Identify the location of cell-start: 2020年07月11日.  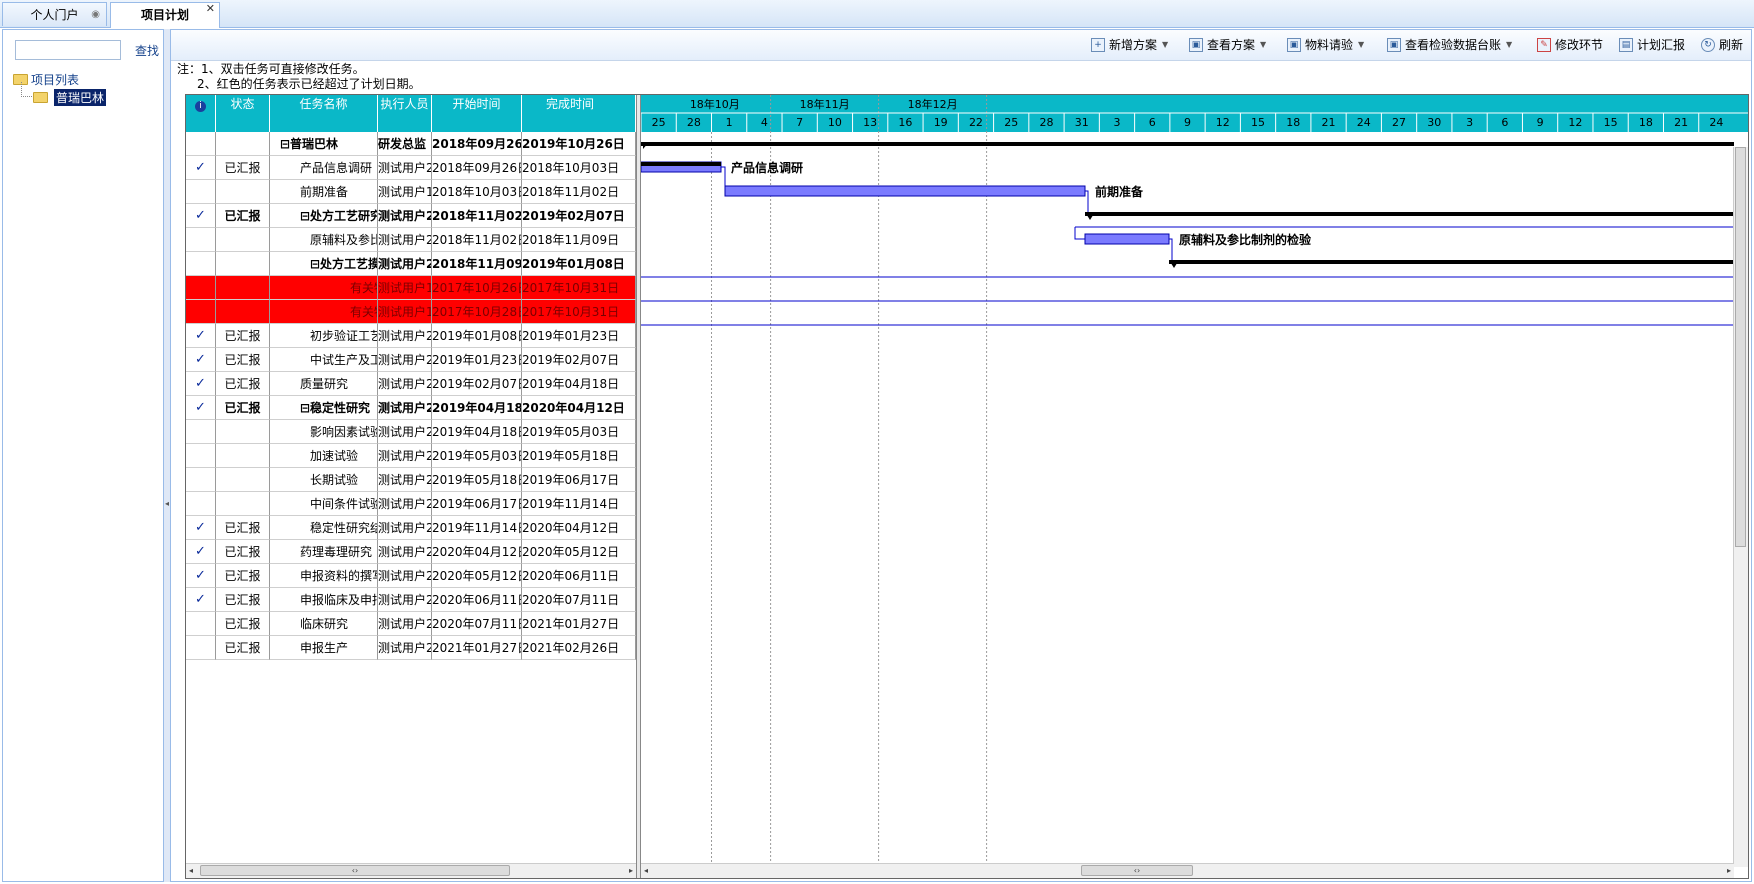
(477, 624).